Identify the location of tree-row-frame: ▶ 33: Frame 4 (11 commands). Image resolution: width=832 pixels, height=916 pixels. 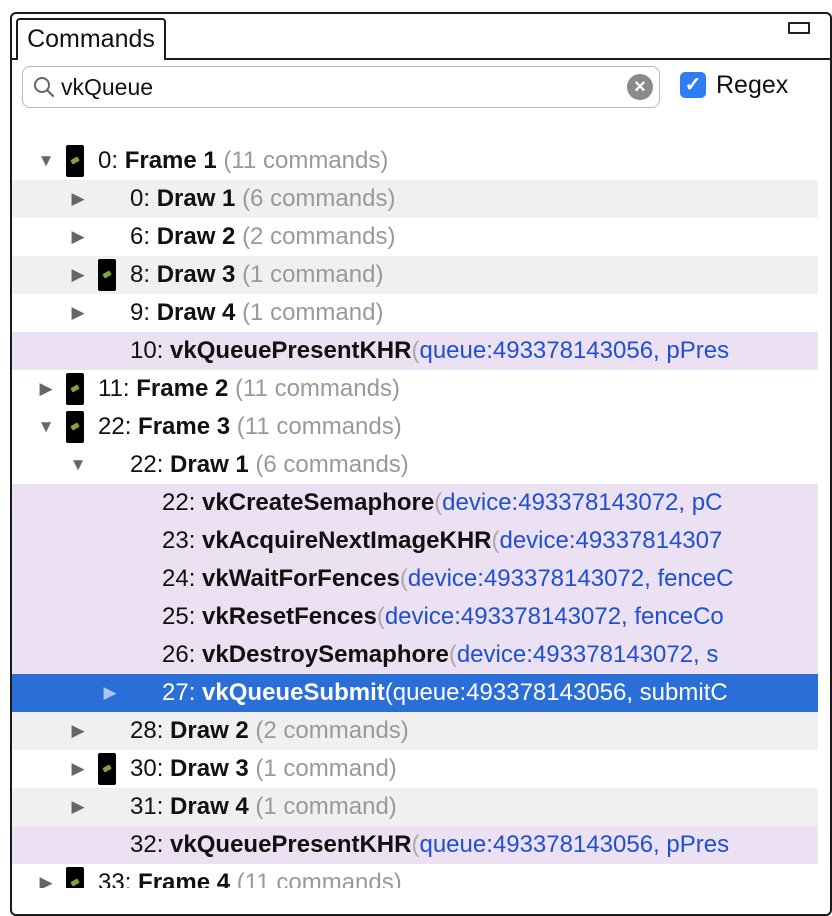
(415, 876).